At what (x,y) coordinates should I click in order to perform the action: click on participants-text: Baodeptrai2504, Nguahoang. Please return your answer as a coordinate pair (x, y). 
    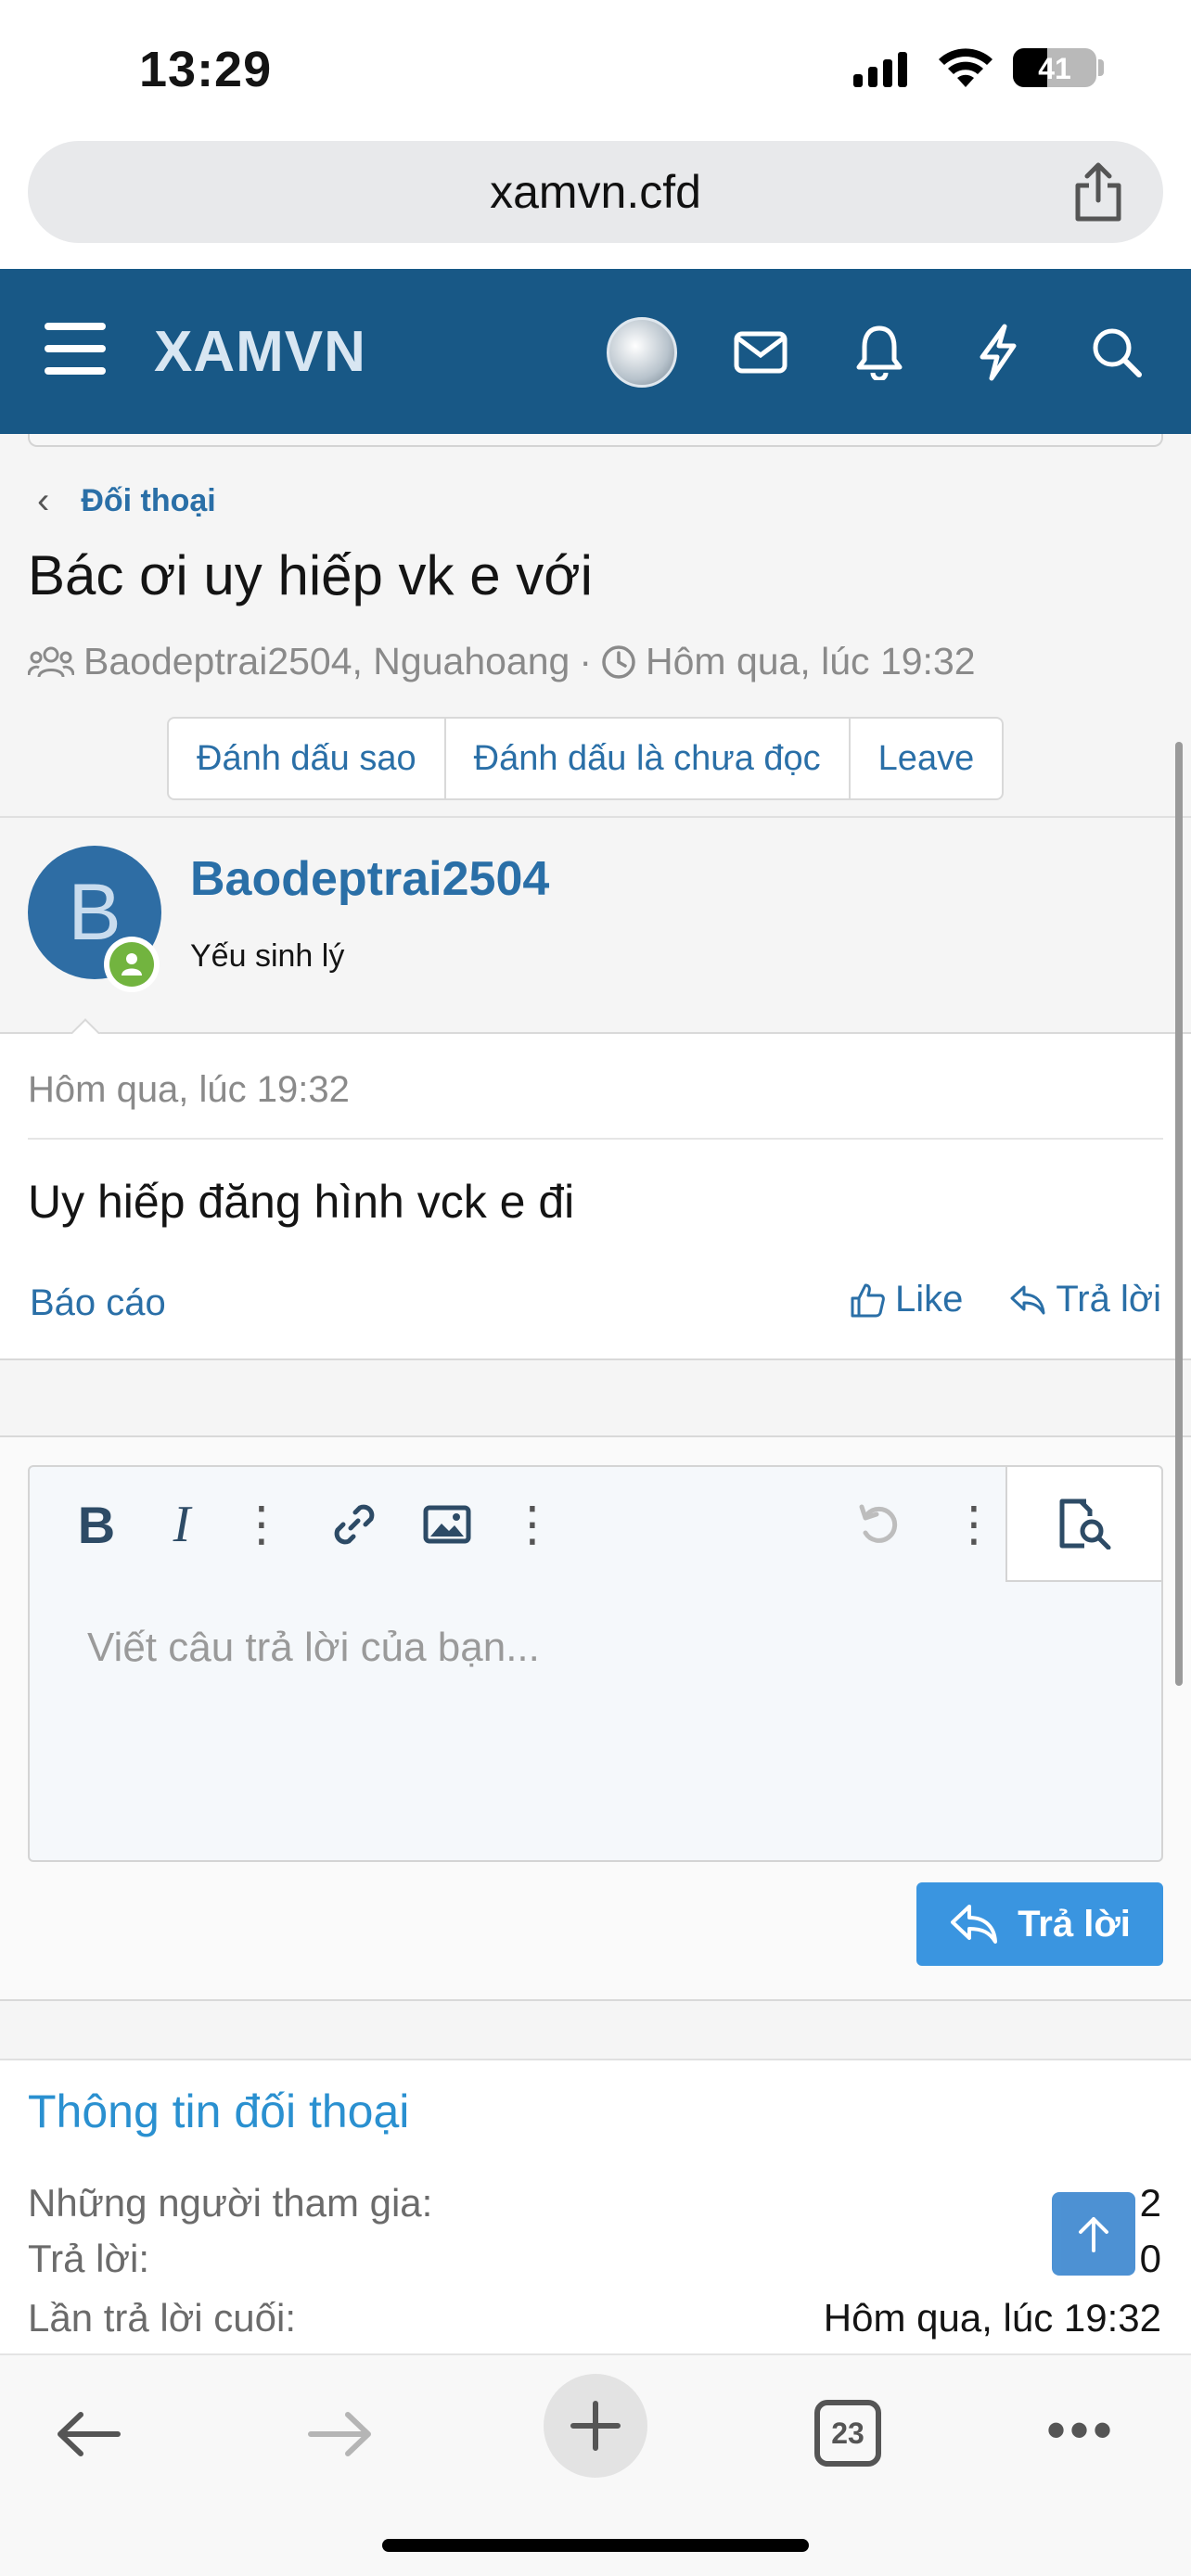
    Looking at the image, I should click on (326, 662).